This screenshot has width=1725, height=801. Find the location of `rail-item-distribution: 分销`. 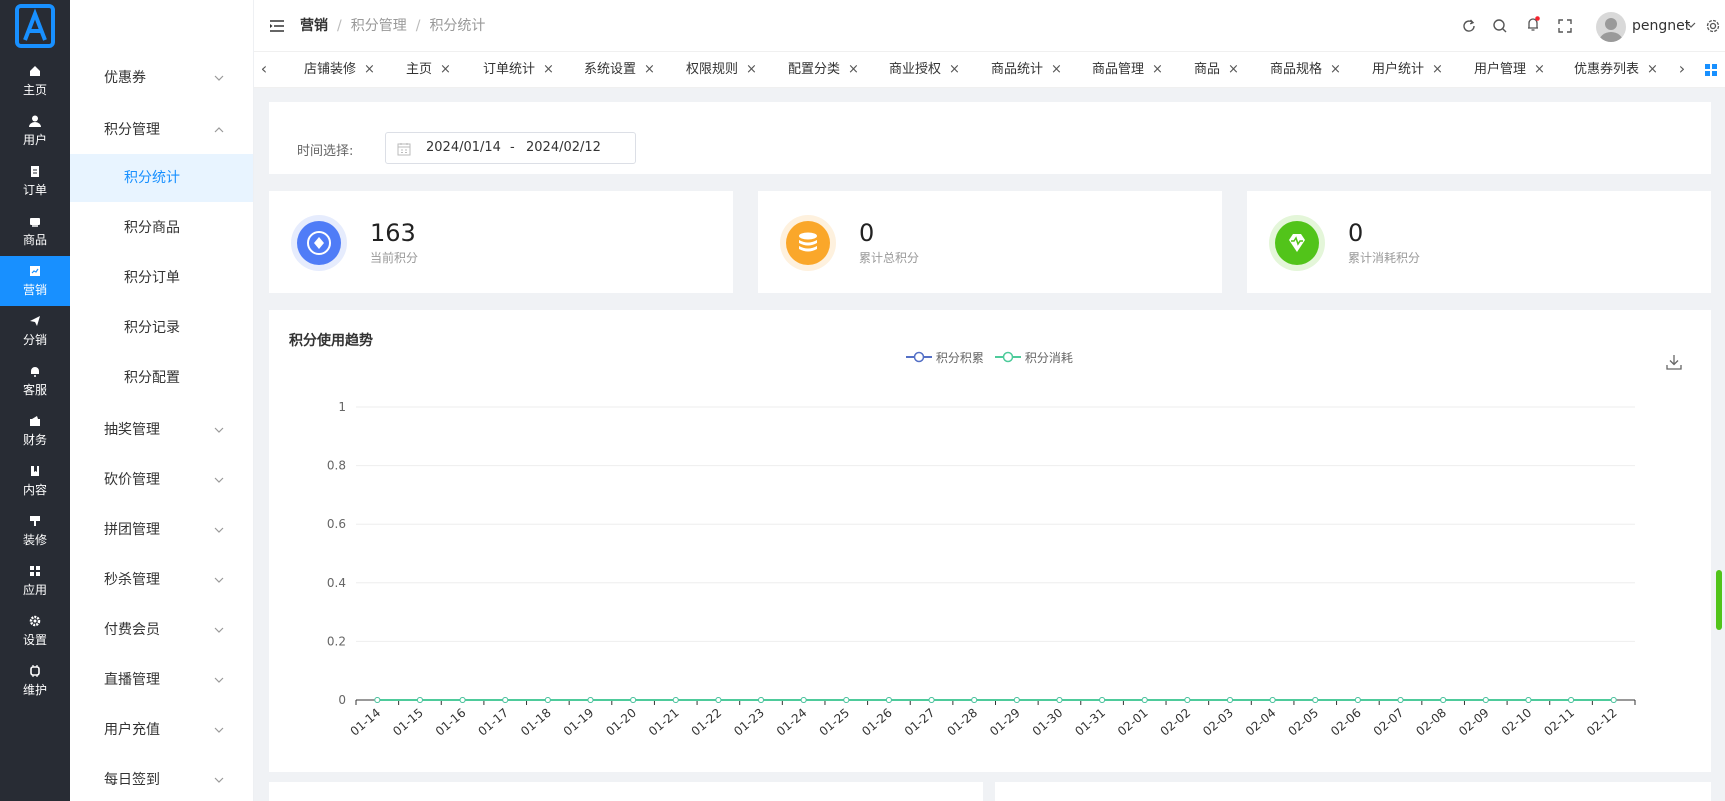

rail-item-distribution: 分销 is located at coordinates (35, 331).